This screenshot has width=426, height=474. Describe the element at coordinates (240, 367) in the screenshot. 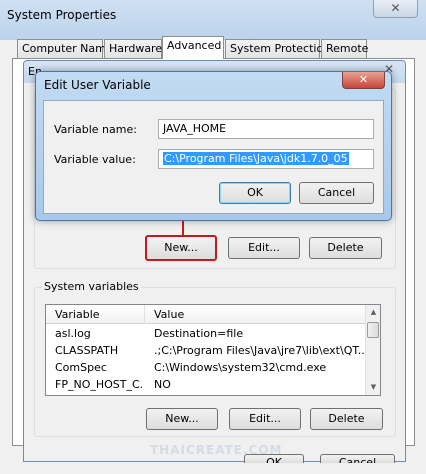

I see `row-value: C:\Windows\system32\cmd.exe` at that location.